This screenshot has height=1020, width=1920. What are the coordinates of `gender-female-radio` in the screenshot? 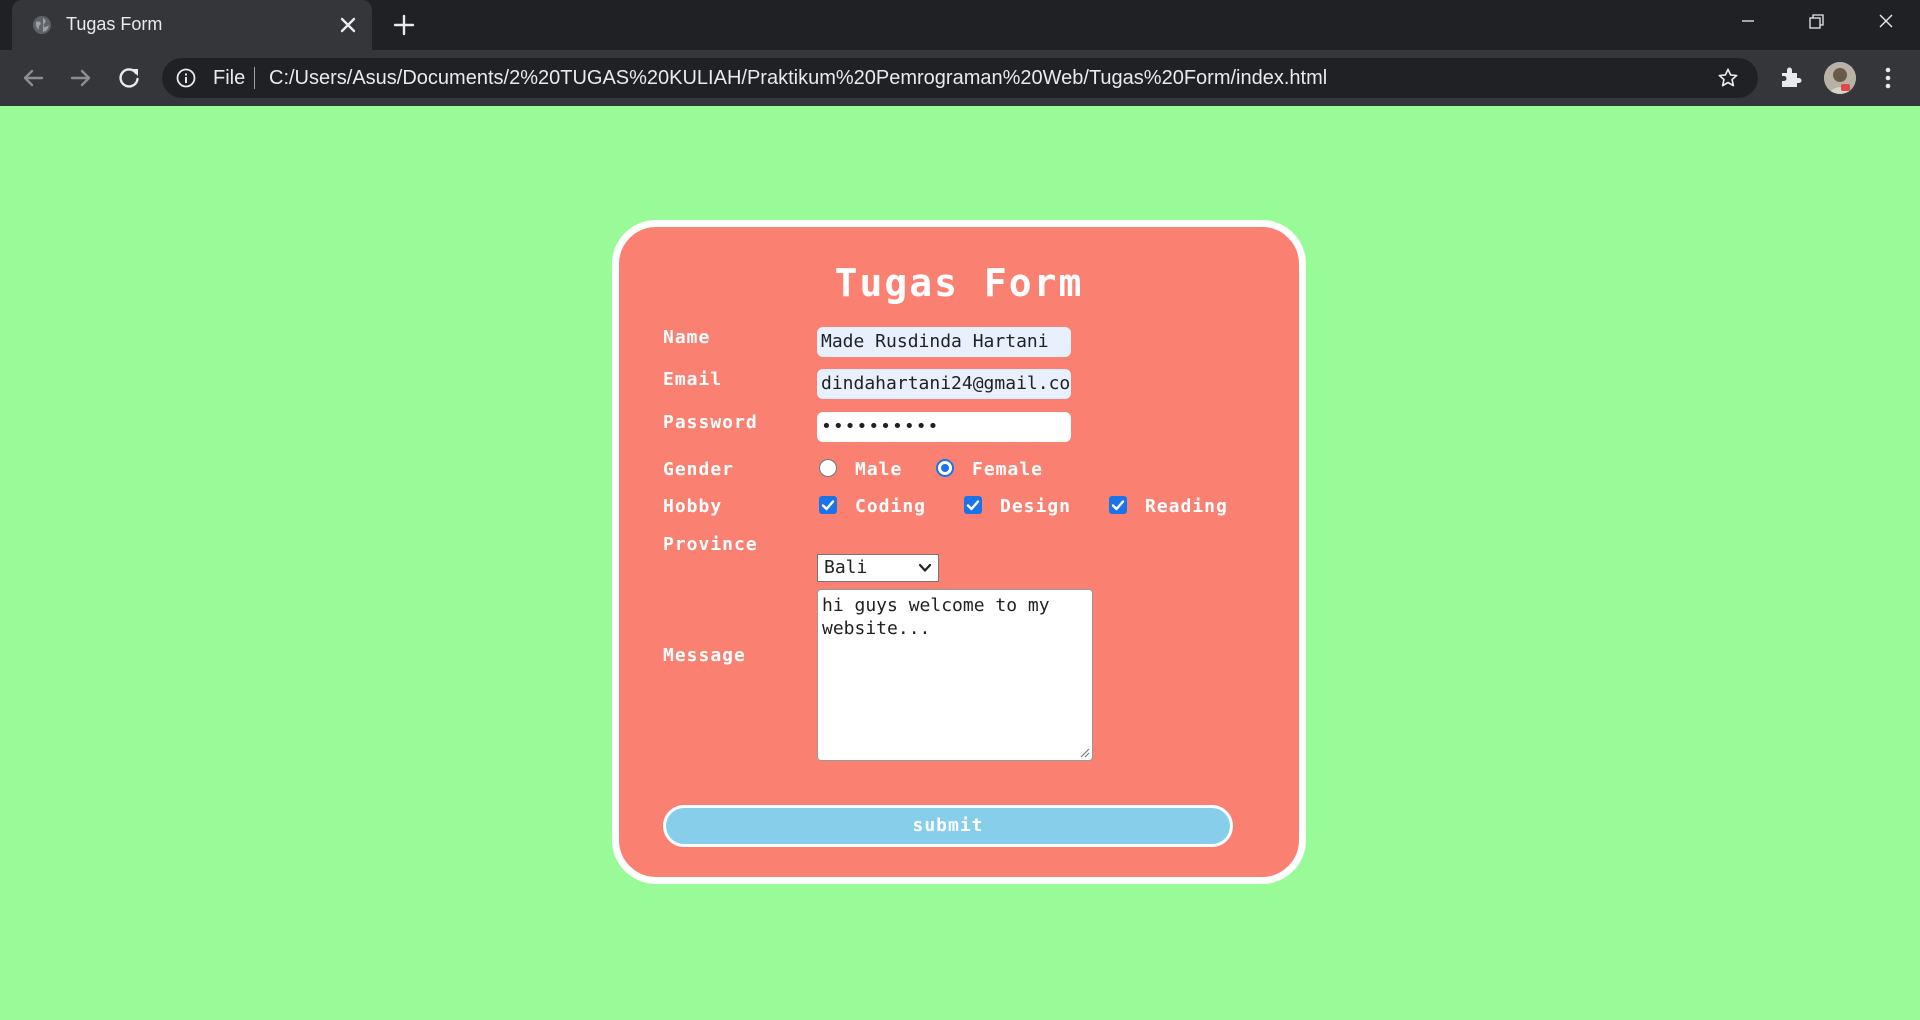 It's located at (945, 468).